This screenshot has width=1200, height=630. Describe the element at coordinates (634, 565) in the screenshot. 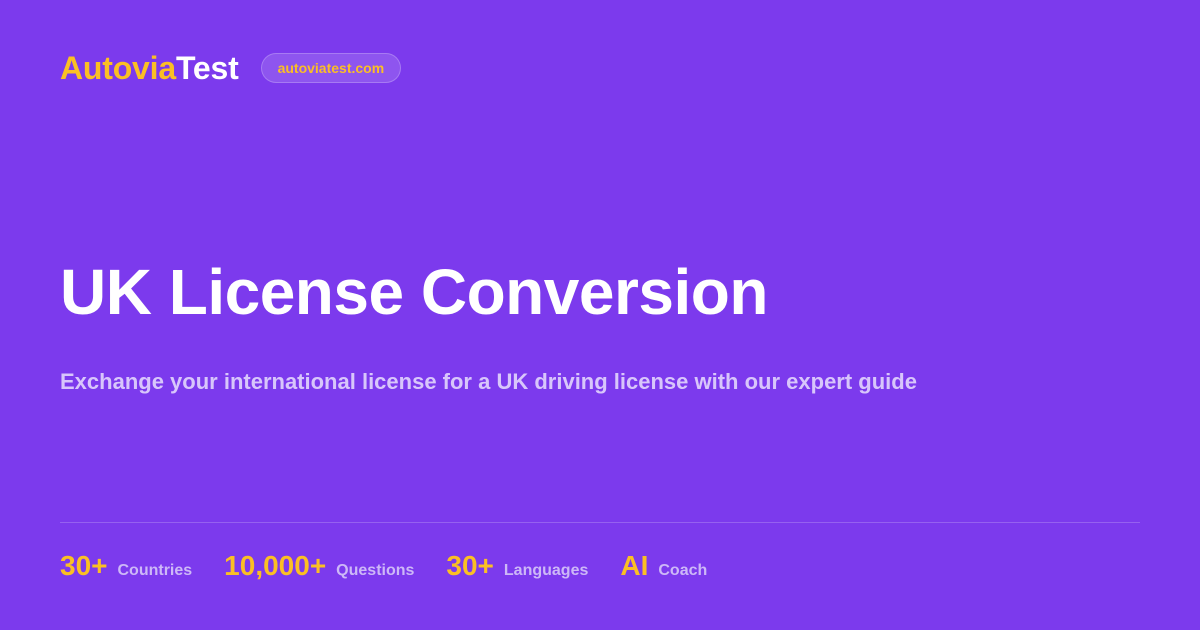

I see `stat-value: AI` at that location.